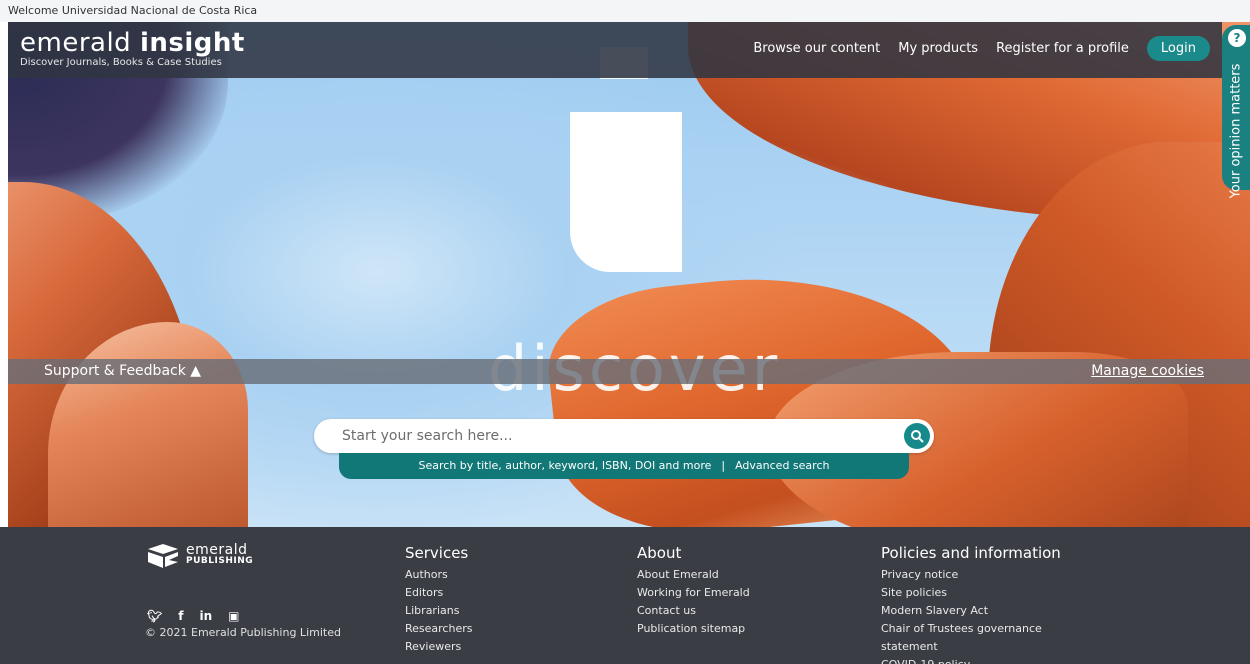  Describe the element at coordinates (1178, 48) in the screenshot. I see `login-button: Login` at that location.